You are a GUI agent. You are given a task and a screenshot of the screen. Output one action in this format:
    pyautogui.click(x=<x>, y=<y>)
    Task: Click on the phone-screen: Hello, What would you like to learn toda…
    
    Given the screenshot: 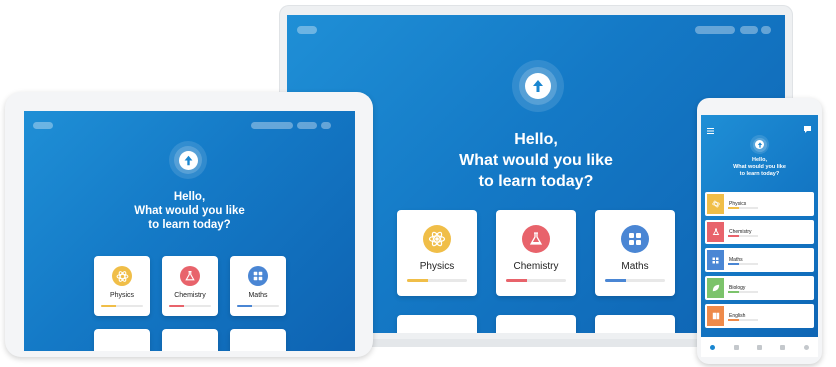 What is the action you would take?
    pyautogui.click(x=759, y=236)
    